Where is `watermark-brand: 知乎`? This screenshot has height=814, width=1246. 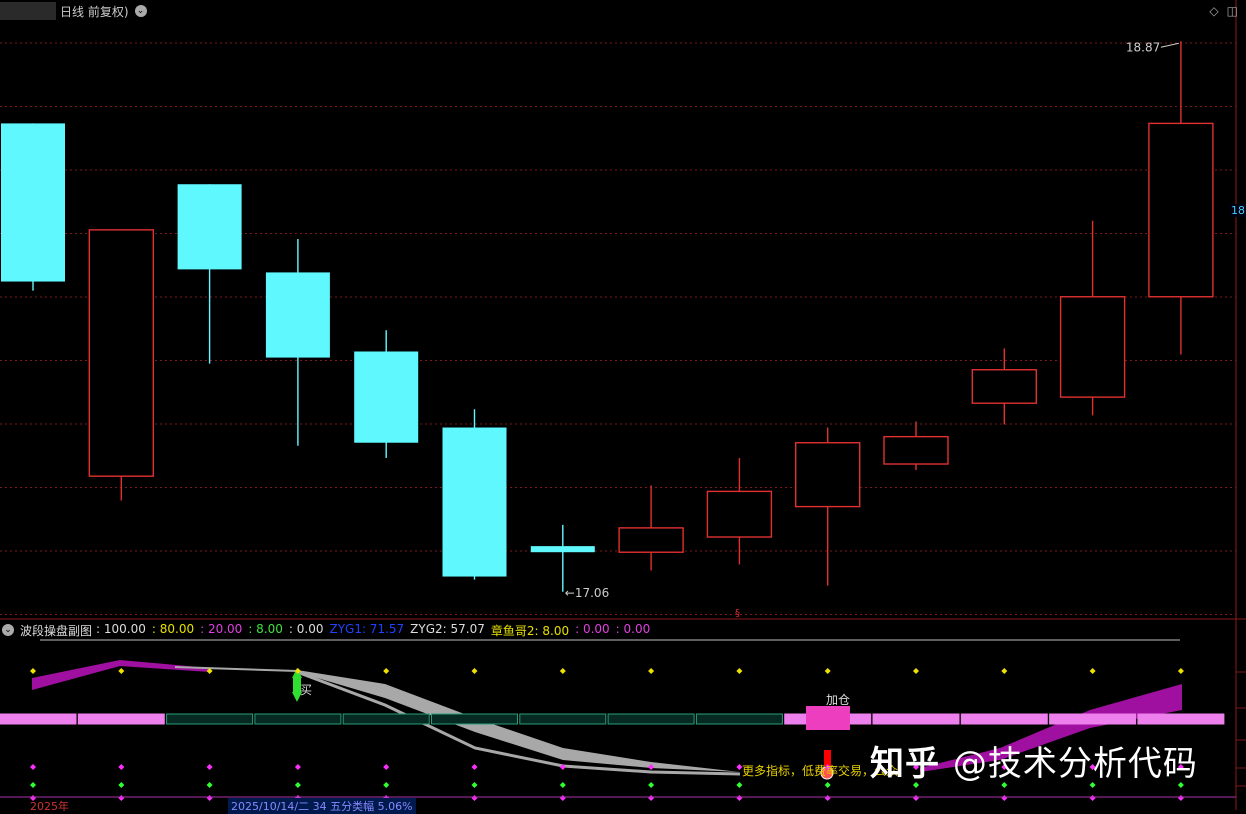 watermark-brand: 知乎 is located at coordinates (905, 764).